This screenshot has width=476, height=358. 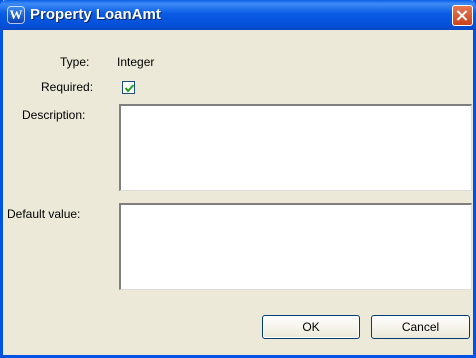 I want to click on ok-button: OK, so click(x=311, y=327).